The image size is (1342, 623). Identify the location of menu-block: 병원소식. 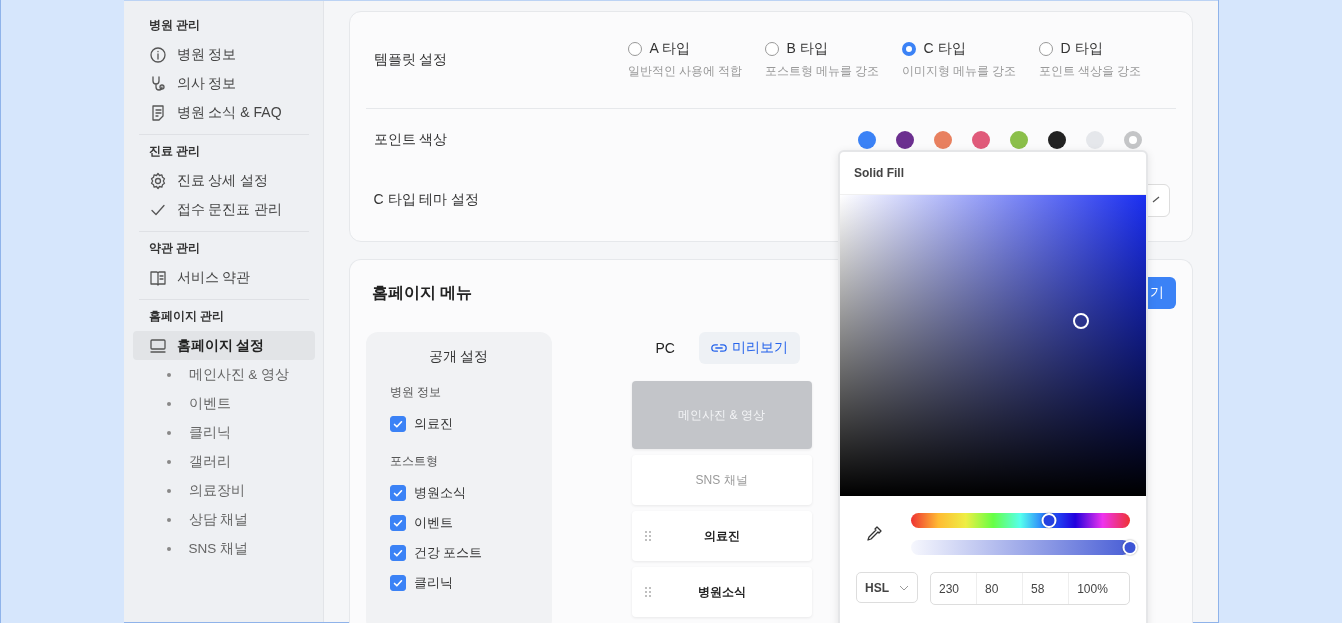
(721, 592).